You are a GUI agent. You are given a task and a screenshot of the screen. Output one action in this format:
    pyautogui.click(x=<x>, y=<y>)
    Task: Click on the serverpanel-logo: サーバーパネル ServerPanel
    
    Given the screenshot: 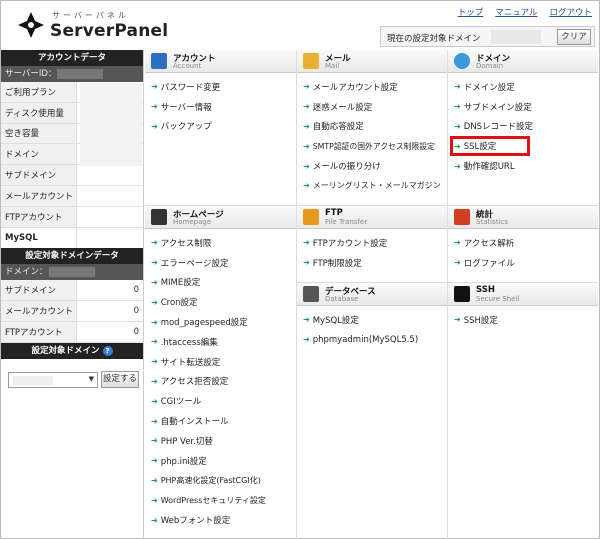 What is the action you would take?
    pyautogui.click(x=91, y=26)
    